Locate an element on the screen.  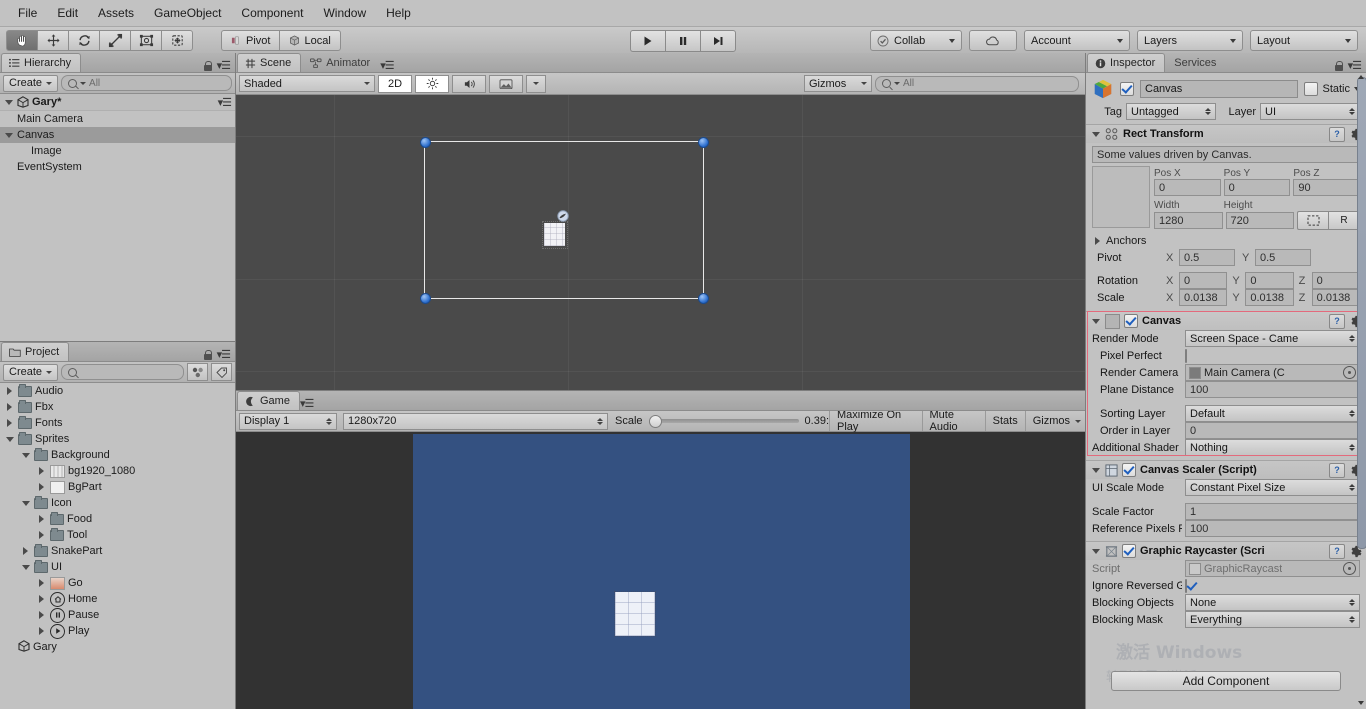
rotation-y-field: 0 is located at coordinates (1269, 280).